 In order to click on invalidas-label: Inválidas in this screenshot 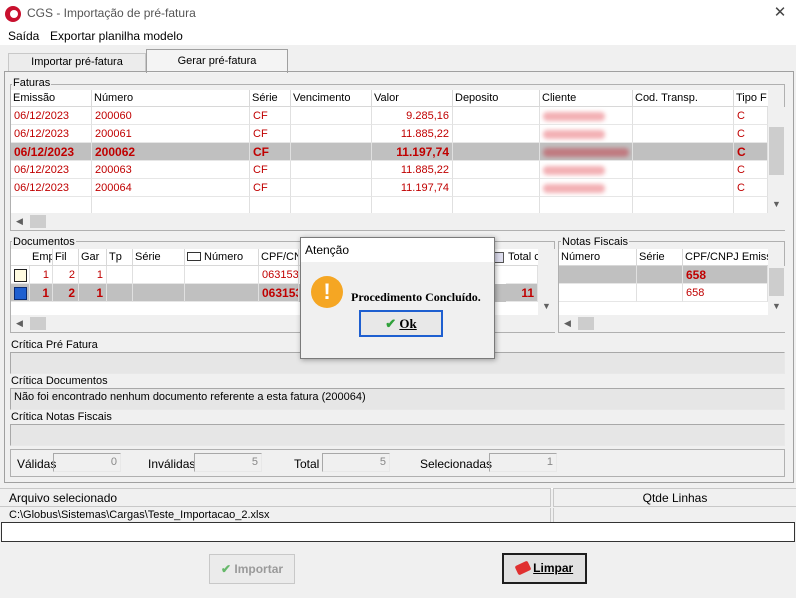, I will do `click(172, 464)`.